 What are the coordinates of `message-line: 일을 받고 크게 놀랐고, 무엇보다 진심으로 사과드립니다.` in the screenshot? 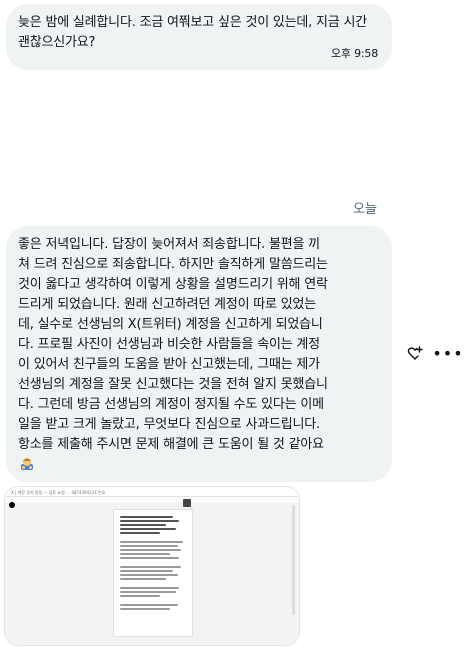 It's located at (169, 424).